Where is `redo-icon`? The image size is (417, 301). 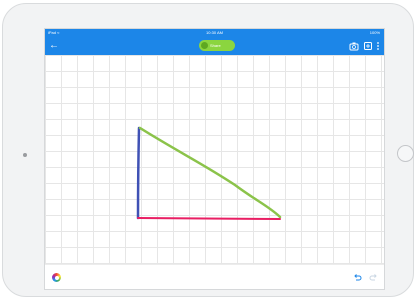 redo-icon is located at coordinates (374, 277).